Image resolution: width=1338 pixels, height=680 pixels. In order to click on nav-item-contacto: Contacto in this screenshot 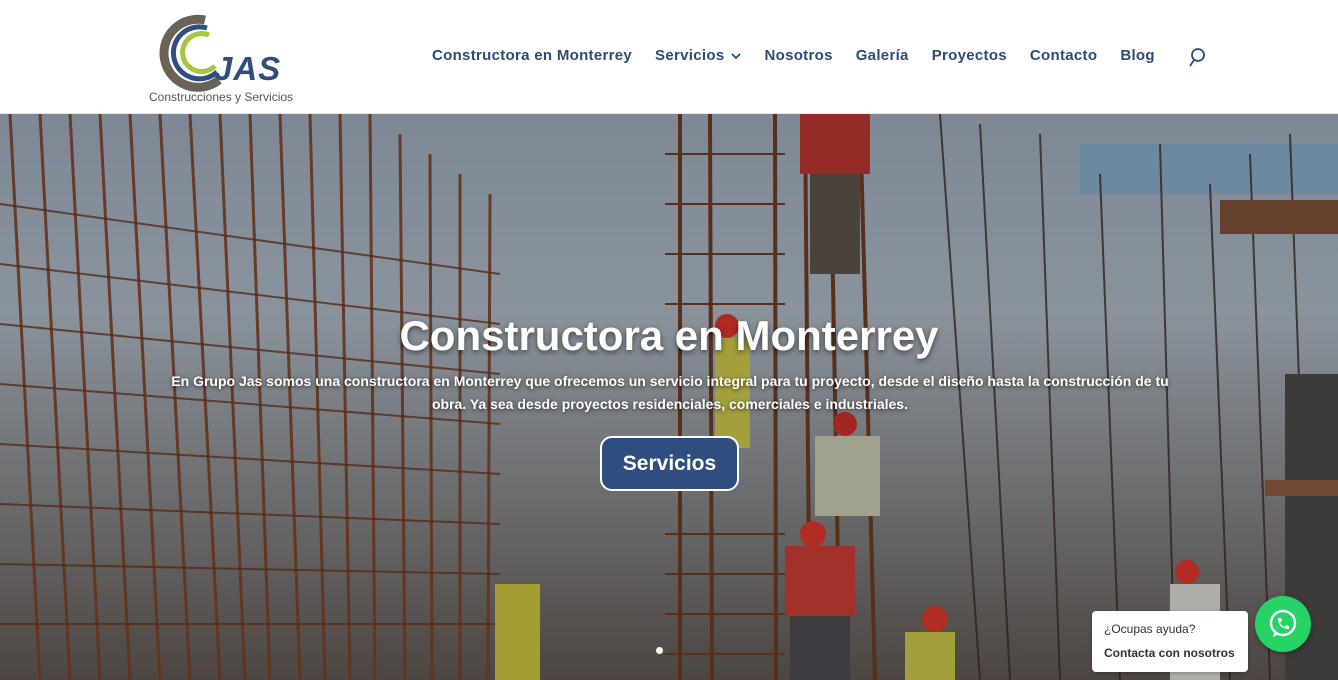, I will do `click(1063, 55)`.